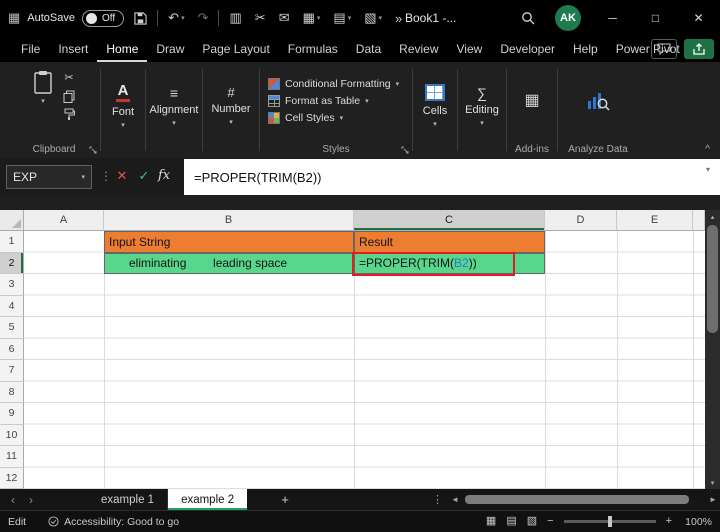 The height and width of the screenshot is (532, 720). Describe the element at coordinates (585, 49) in the screenshot. I see `tab-help: Help` at that location.